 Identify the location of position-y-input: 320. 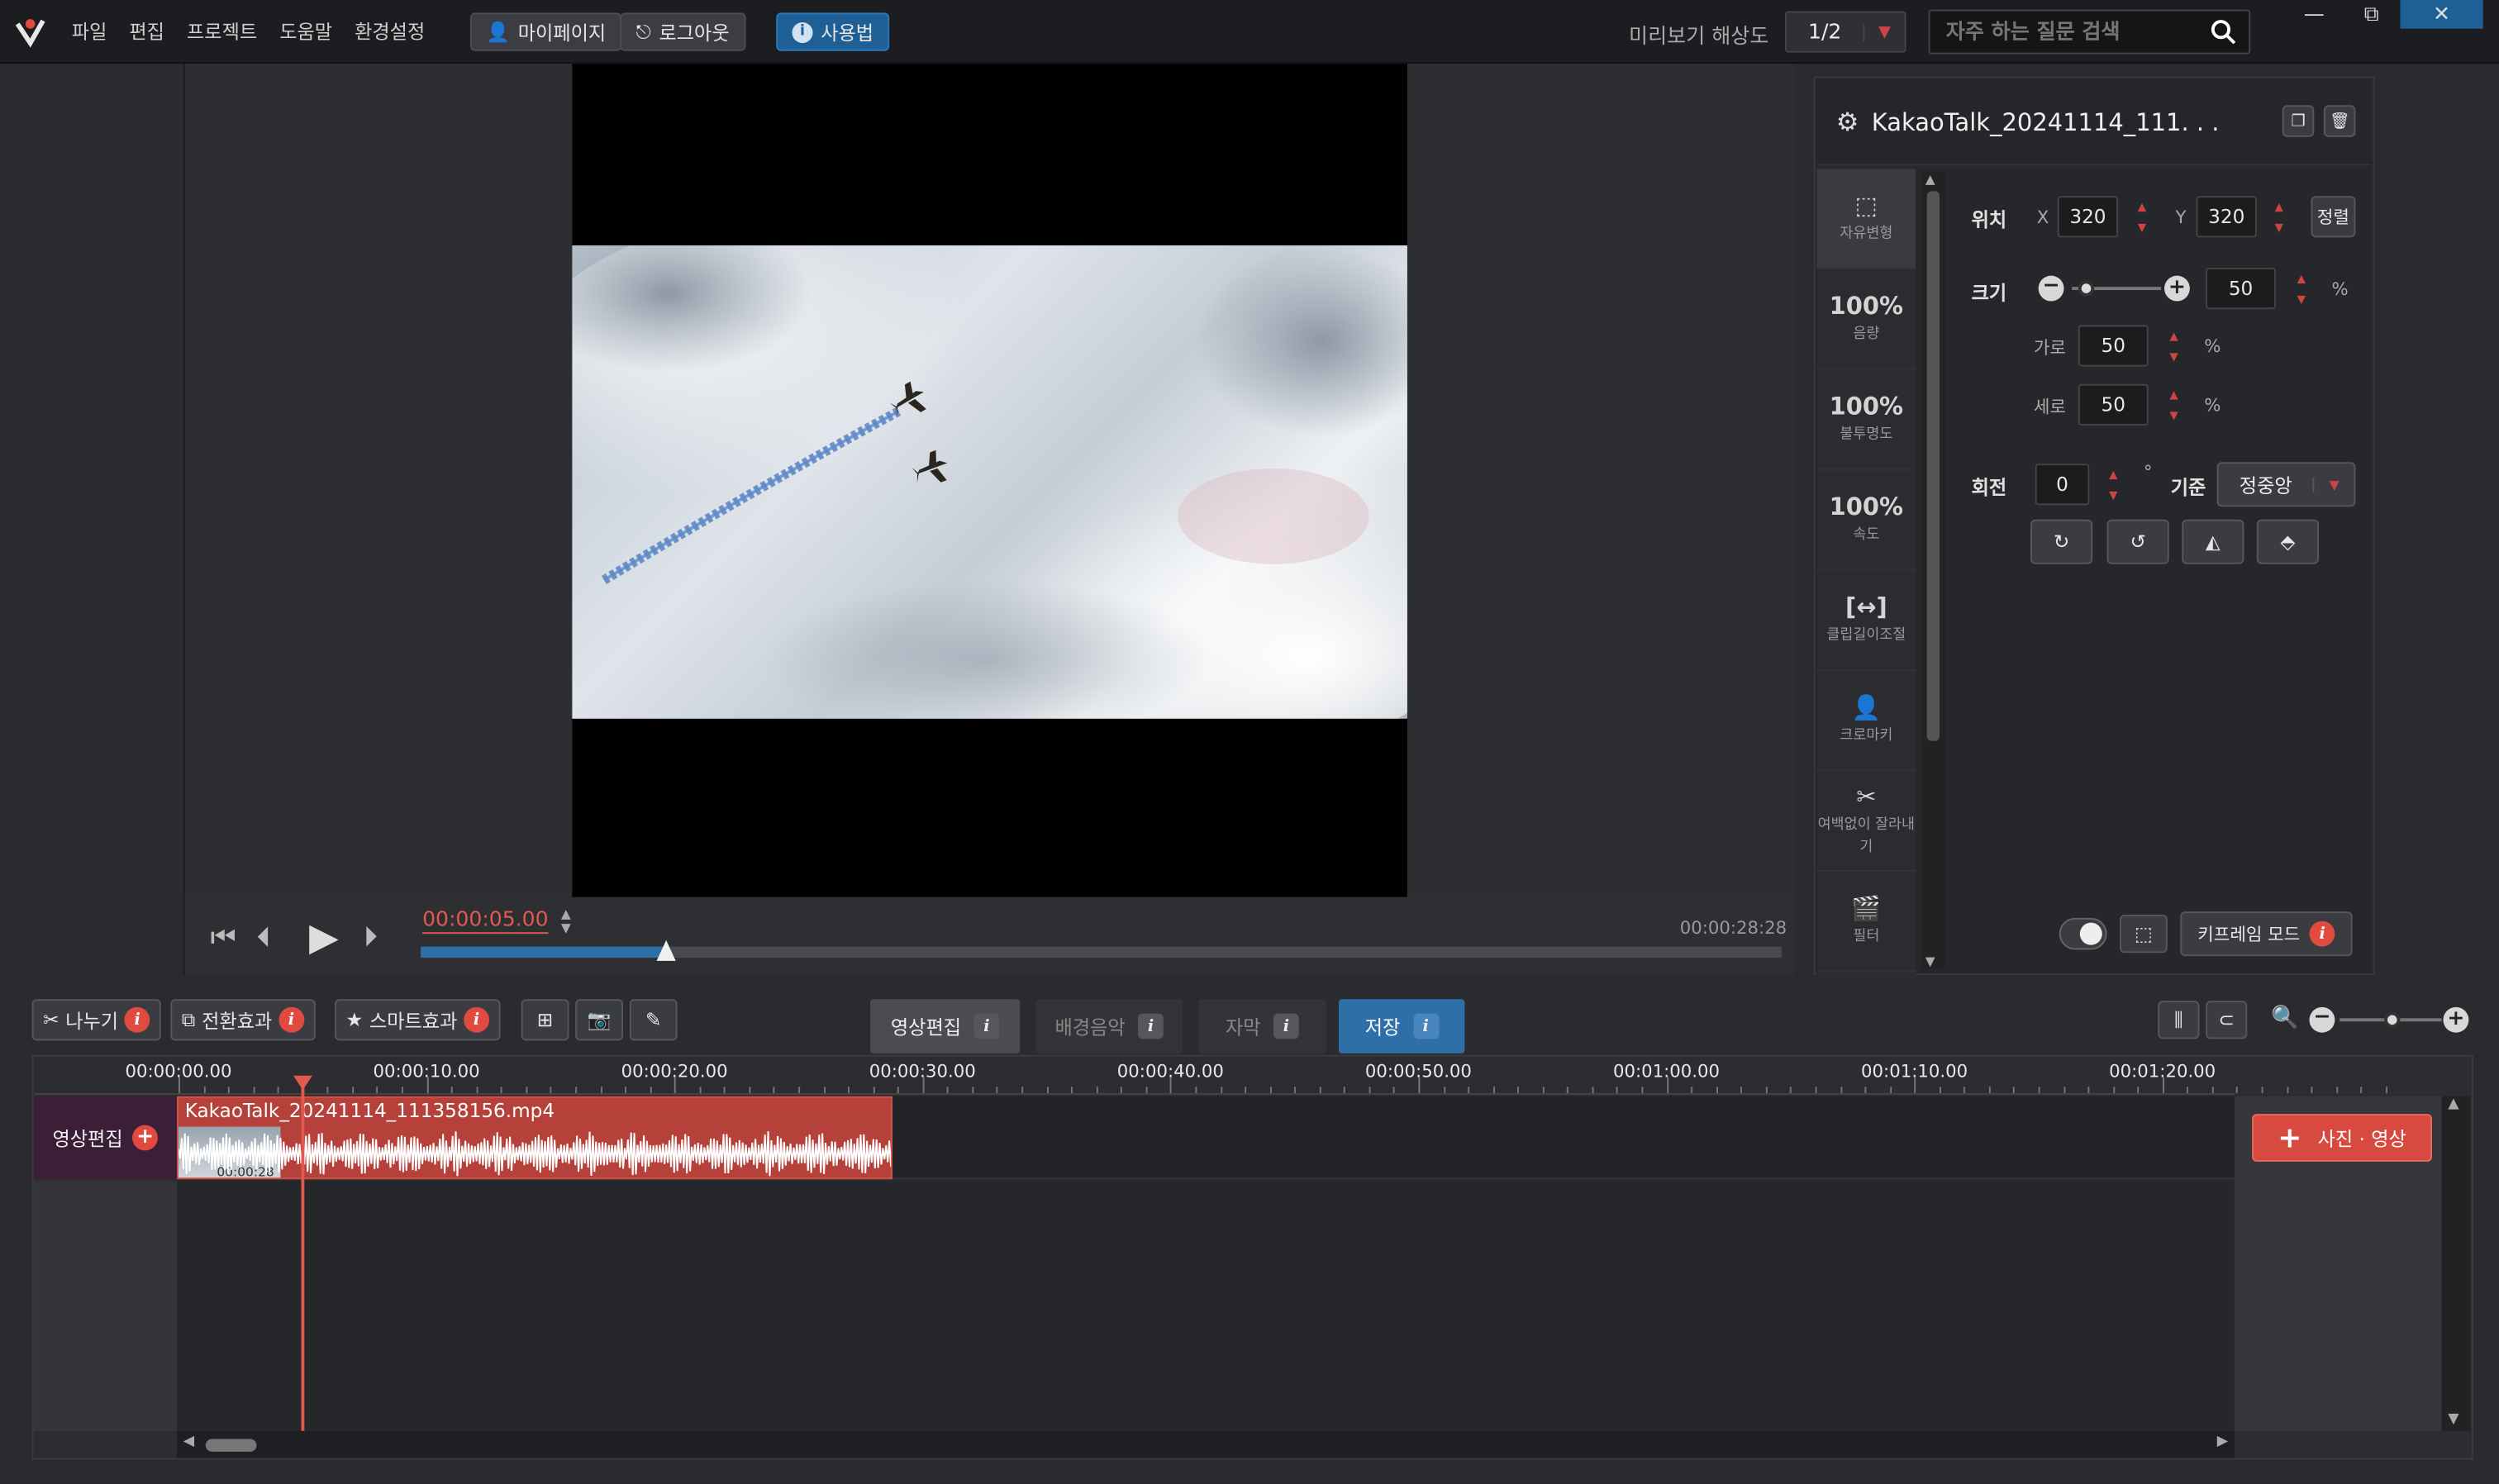
(2226, 217).